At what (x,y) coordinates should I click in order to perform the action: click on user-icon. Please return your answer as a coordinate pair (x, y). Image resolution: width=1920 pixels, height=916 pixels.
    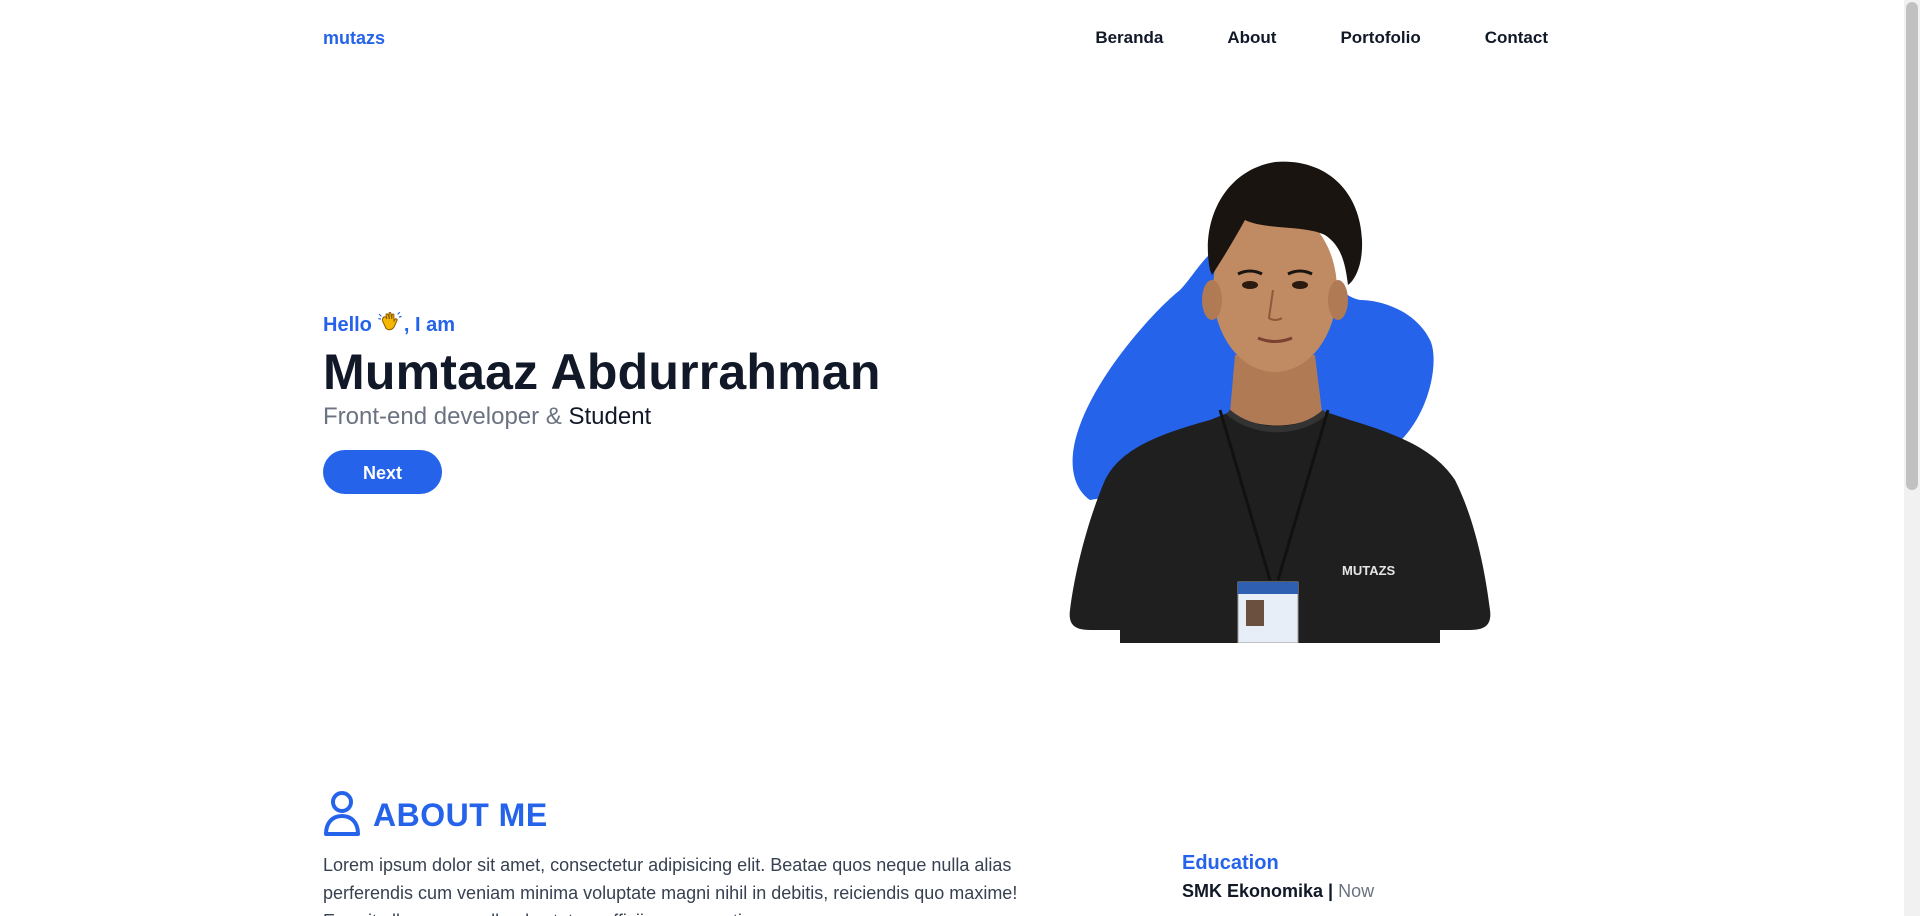
    Looking at the image, I should click on (342, 815).